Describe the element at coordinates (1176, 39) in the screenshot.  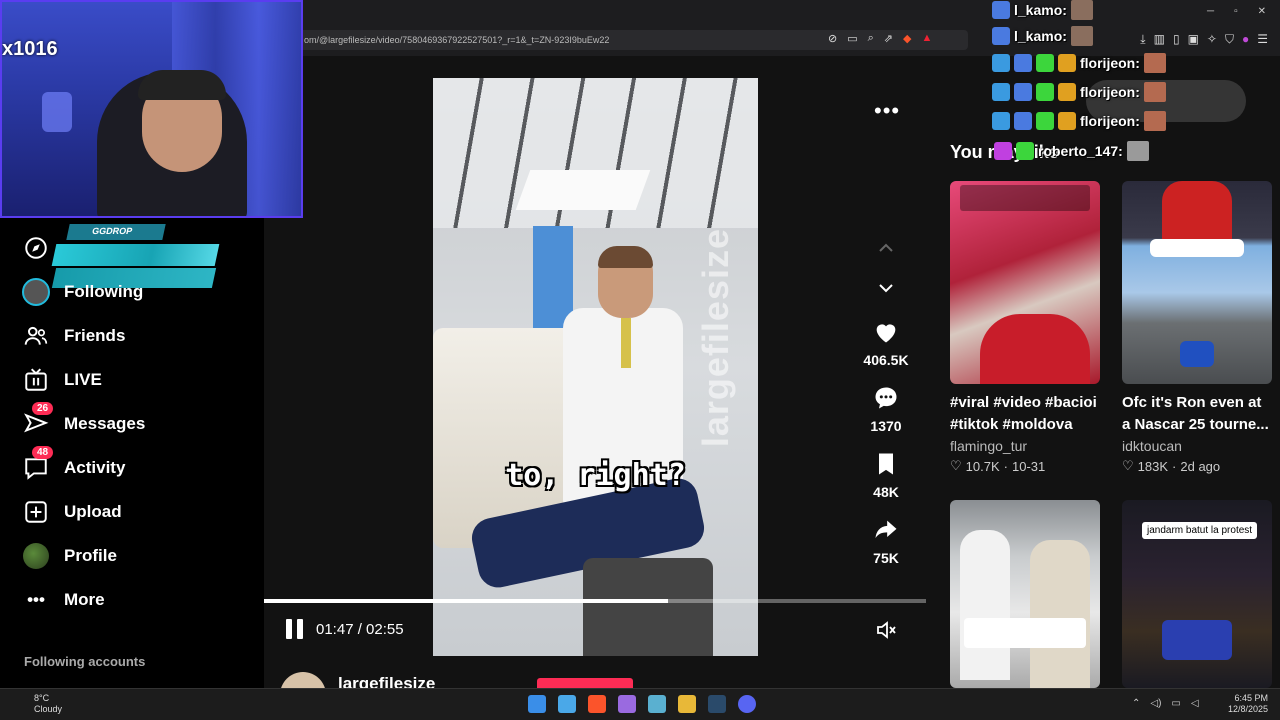
I see `sidebar-icon: ▯` at that location.